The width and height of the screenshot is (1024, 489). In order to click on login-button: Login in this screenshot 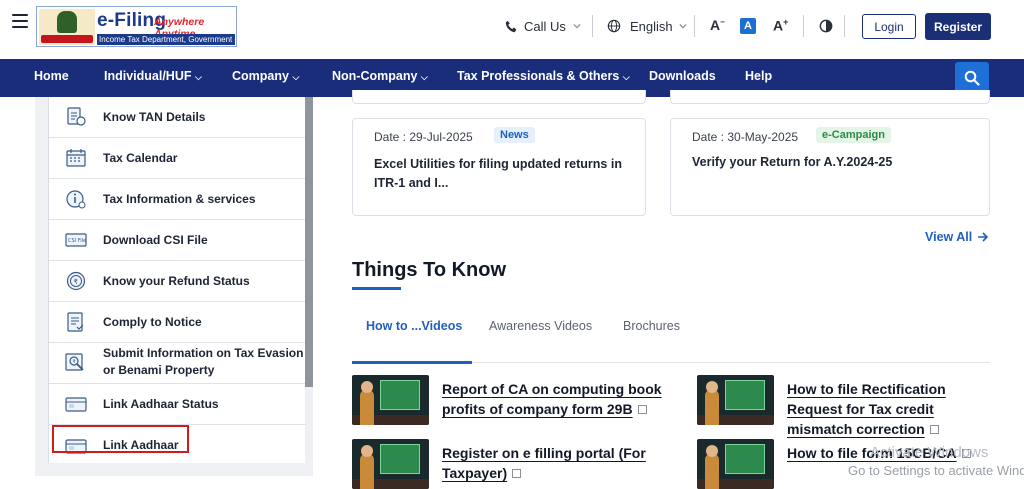, I will do `click(889, 26)`.